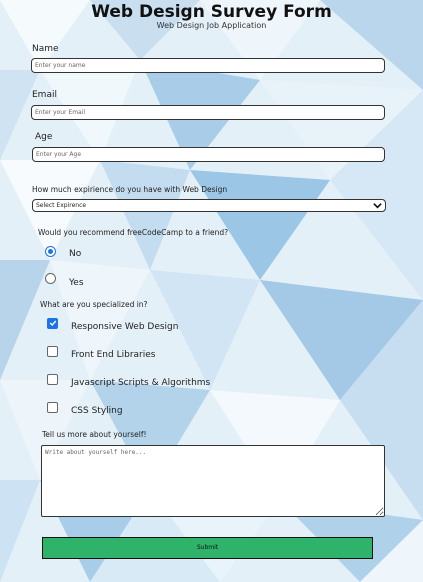 The image size is (423, 582). What do you see at coordinates (45, 49) in the screenshot?
I see `name-label: Name` at bounding box center [45, 49].